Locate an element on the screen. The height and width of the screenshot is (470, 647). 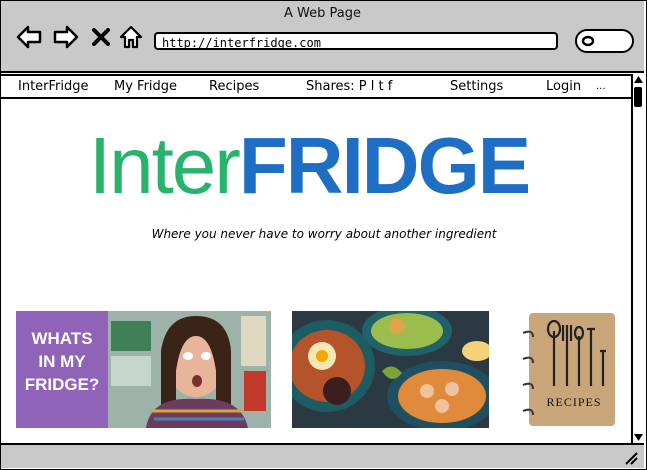
vertical-scrollbar is located at coordinates (637, 259).